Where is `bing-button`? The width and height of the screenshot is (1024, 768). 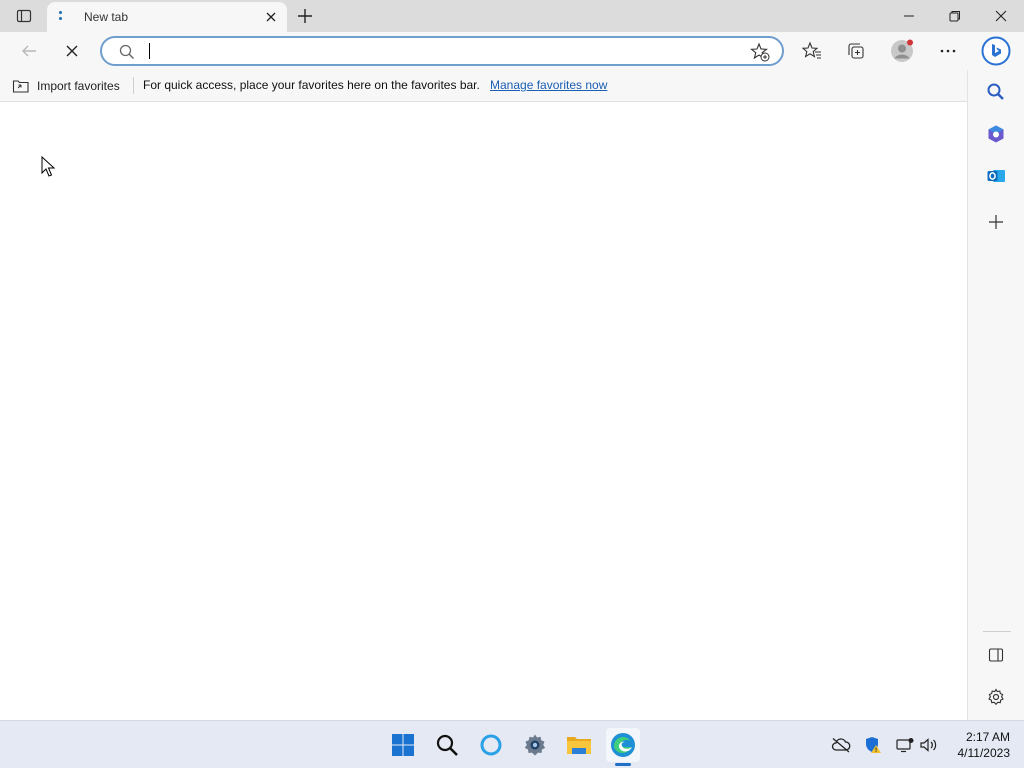 bing-button is located at coordinates (996, 51).